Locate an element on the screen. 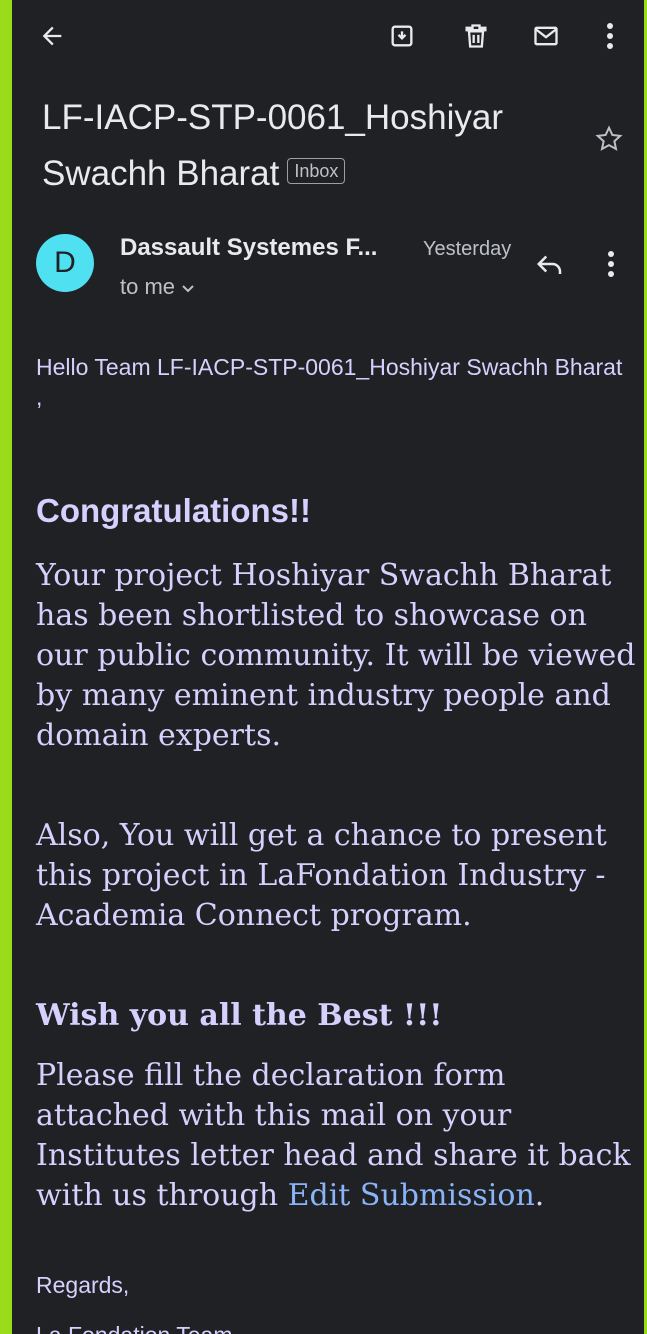  paragraph-3-end: . is located at coordinates (539, 1195).